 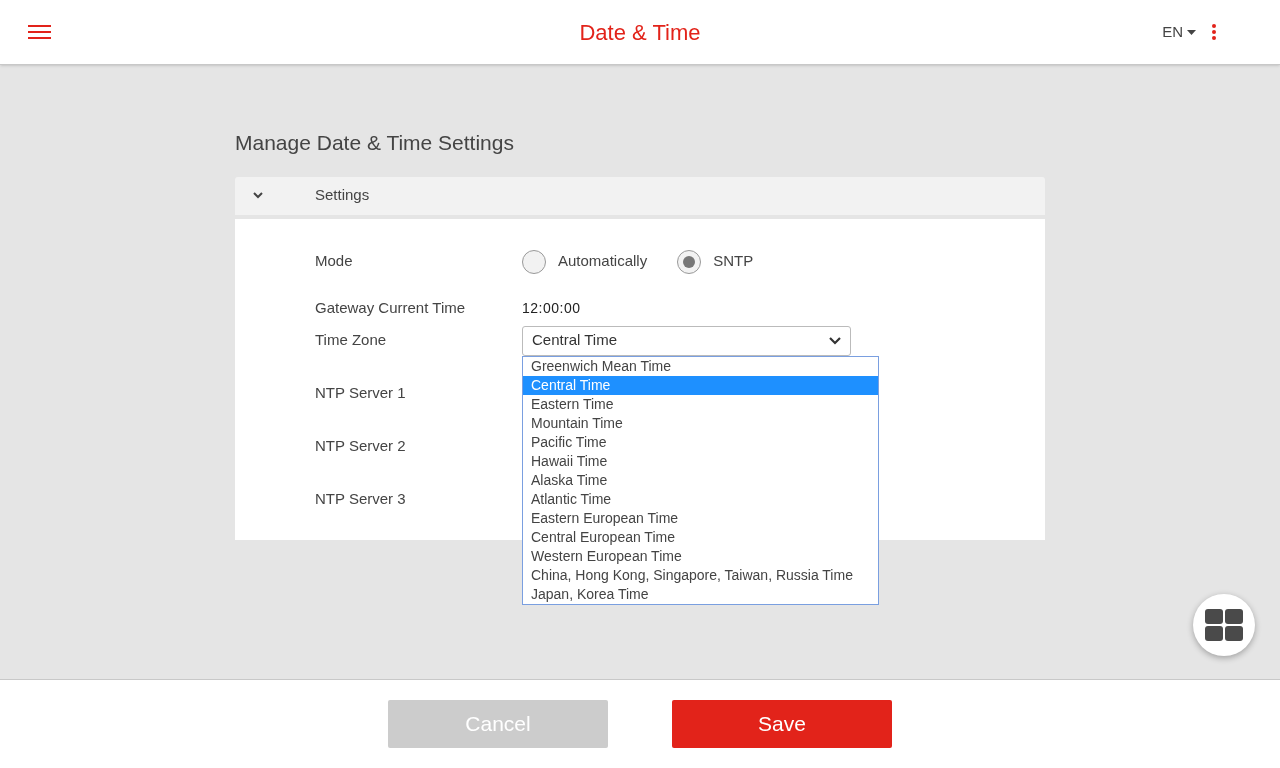 What do you see at coordinates (375, 143) in the screenshot?
I see `section-heading: Manage Date & Time Settings` at bounding box center [375, 143].